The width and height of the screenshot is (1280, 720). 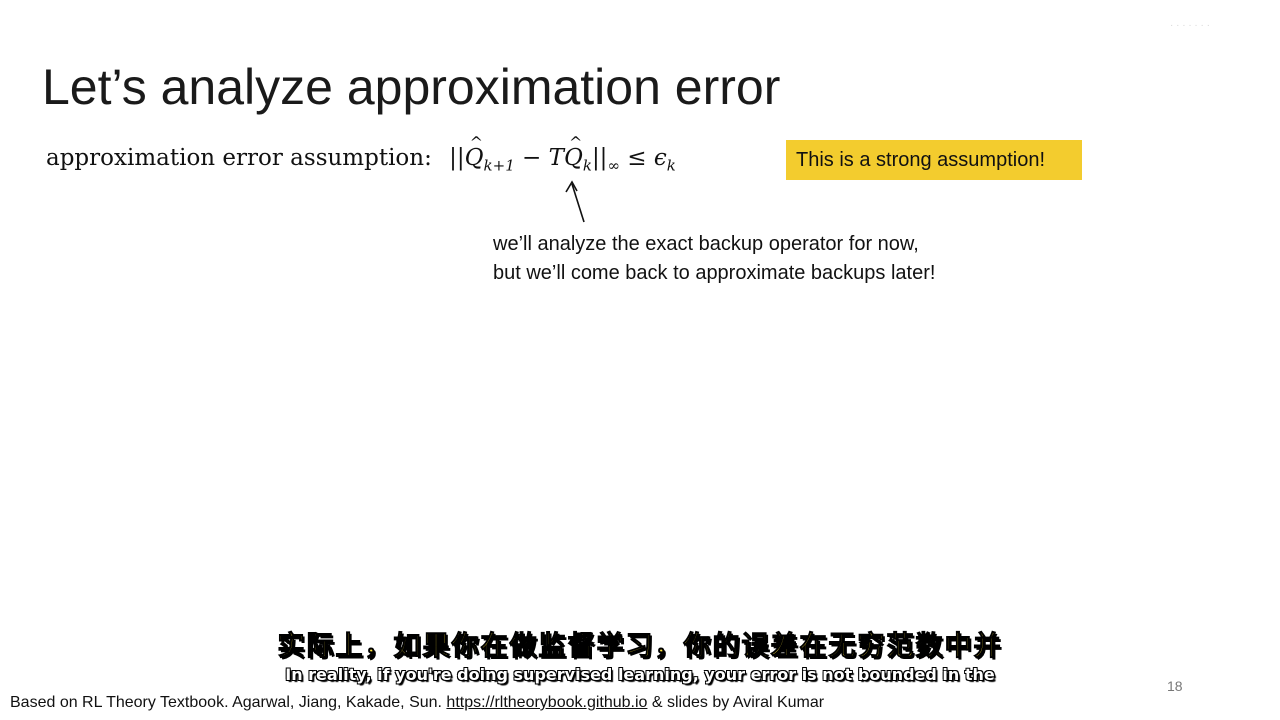 I want to click on epsilon-subscript: k, so click(x=671, y=165).